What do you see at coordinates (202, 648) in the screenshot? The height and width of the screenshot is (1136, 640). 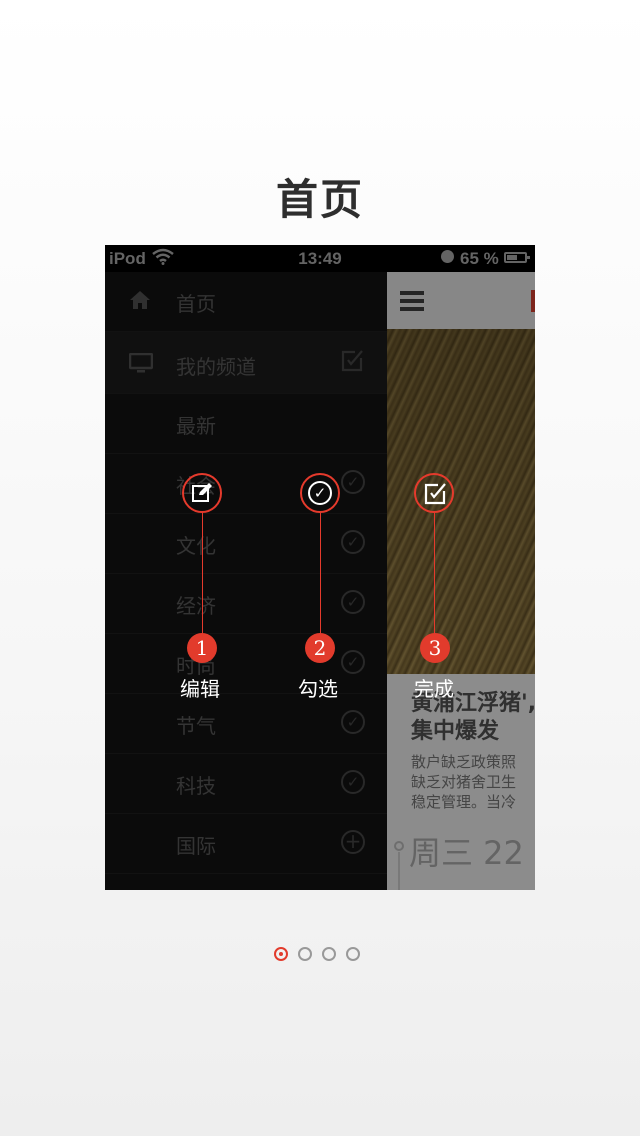 I see `callout-number: 1` at bounding box center [202, 648].